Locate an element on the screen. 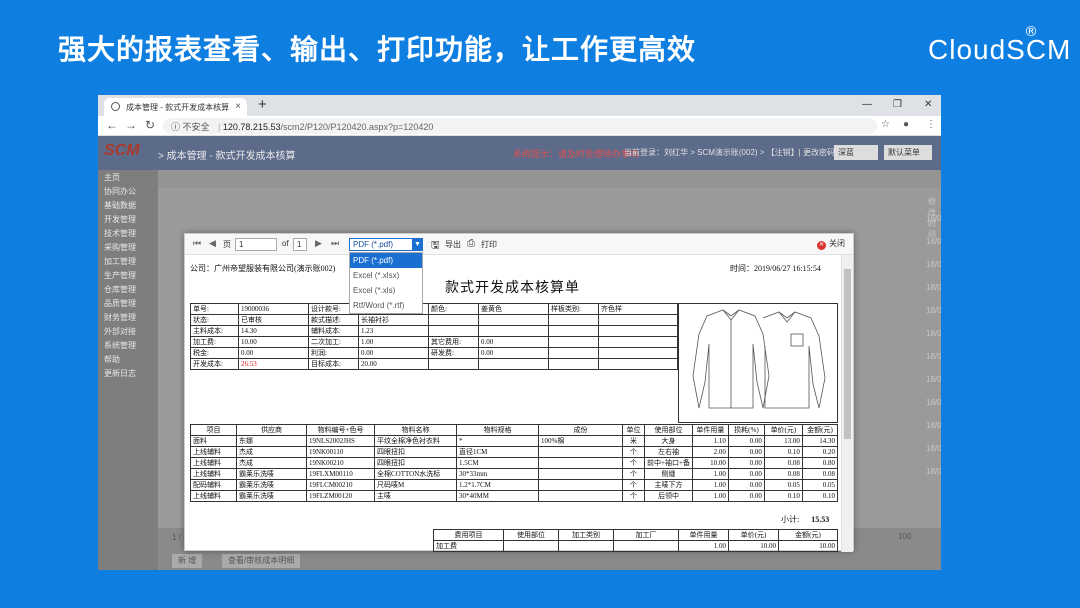  format-option: PDF (*.pdf) is located at coordinates (386, 260).